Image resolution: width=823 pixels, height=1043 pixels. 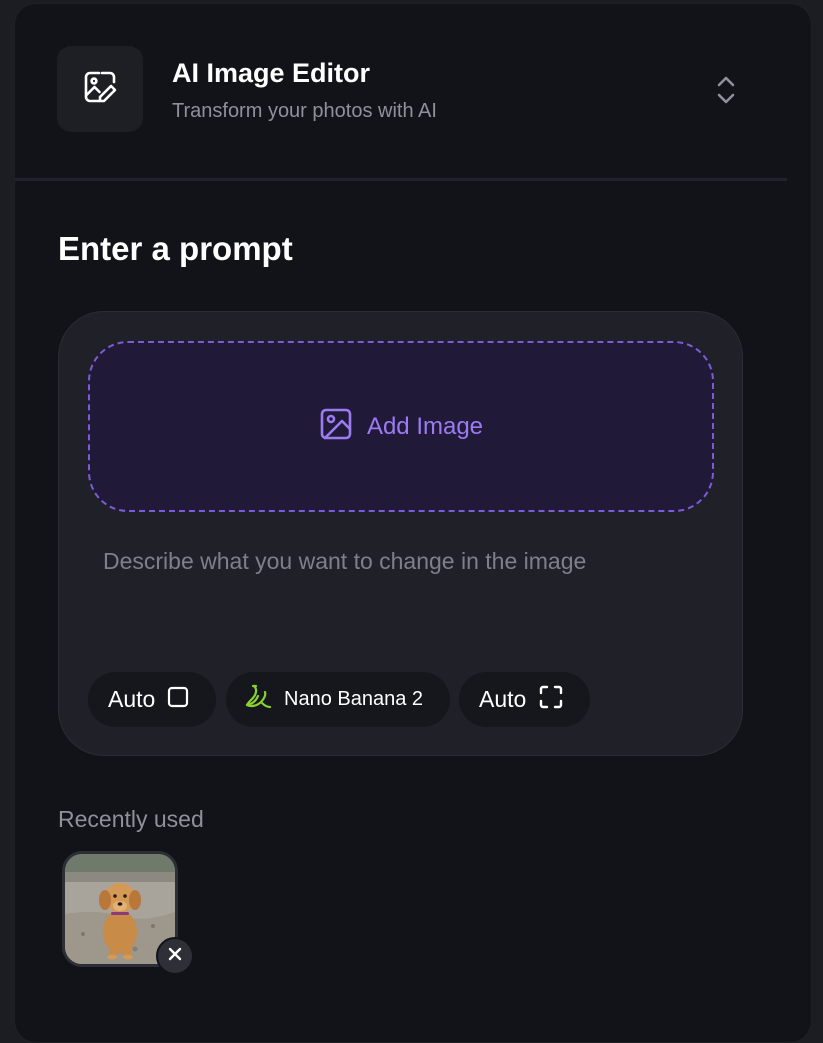 I want to click on image-edit-icon, so click(x=100, y=89).